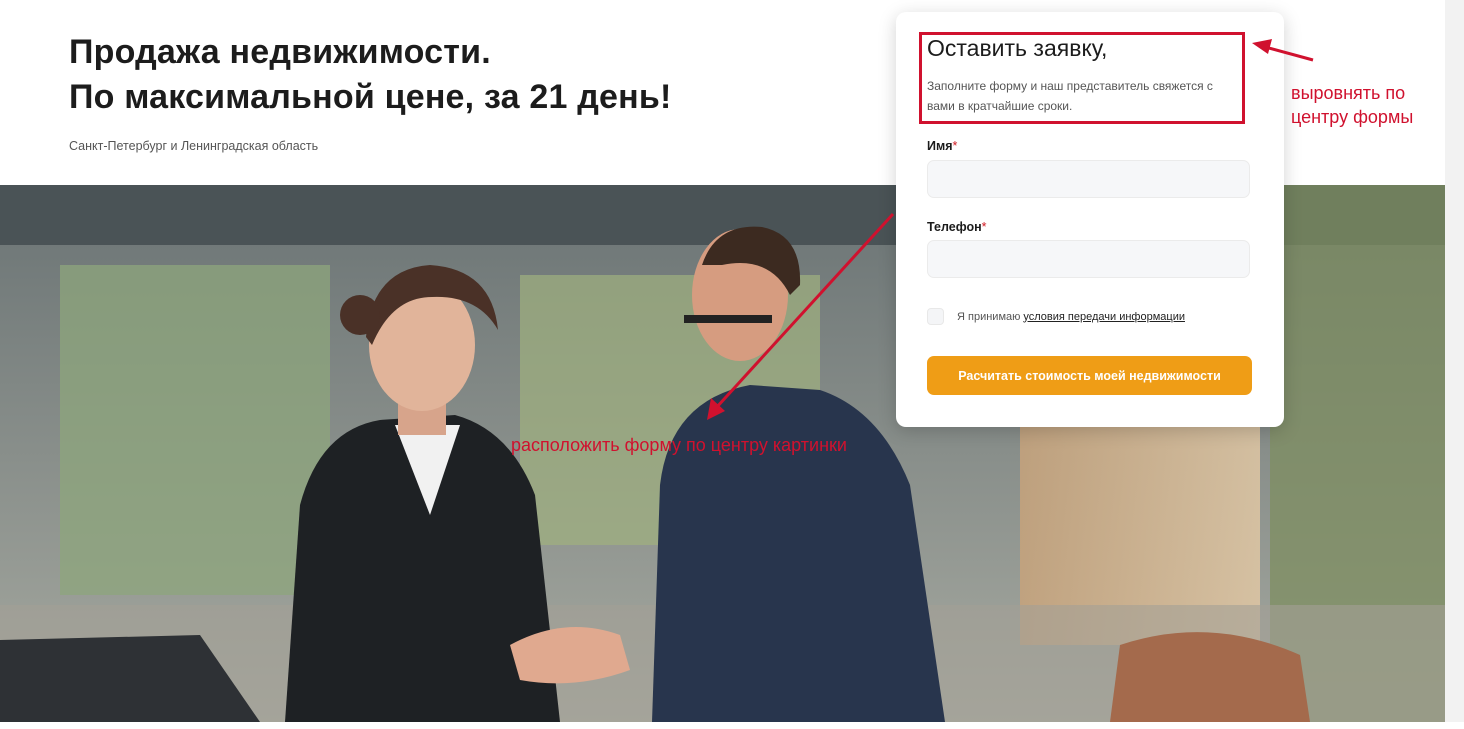 The height and width of the screenshot is (729, 1464). Describe the element at coordinates (989, 316) in the screenshot. I see `consent-text: Я принимаю` at that location.